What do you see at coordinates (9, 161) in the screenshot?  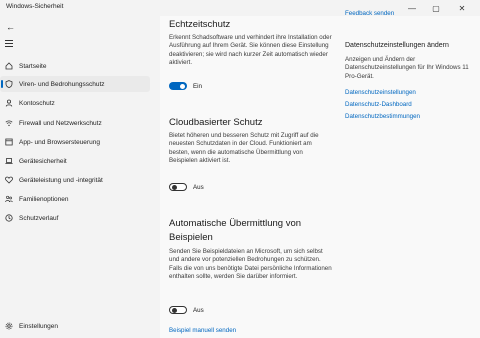 I see `laptop-icon` at bounding box center [9, 161].